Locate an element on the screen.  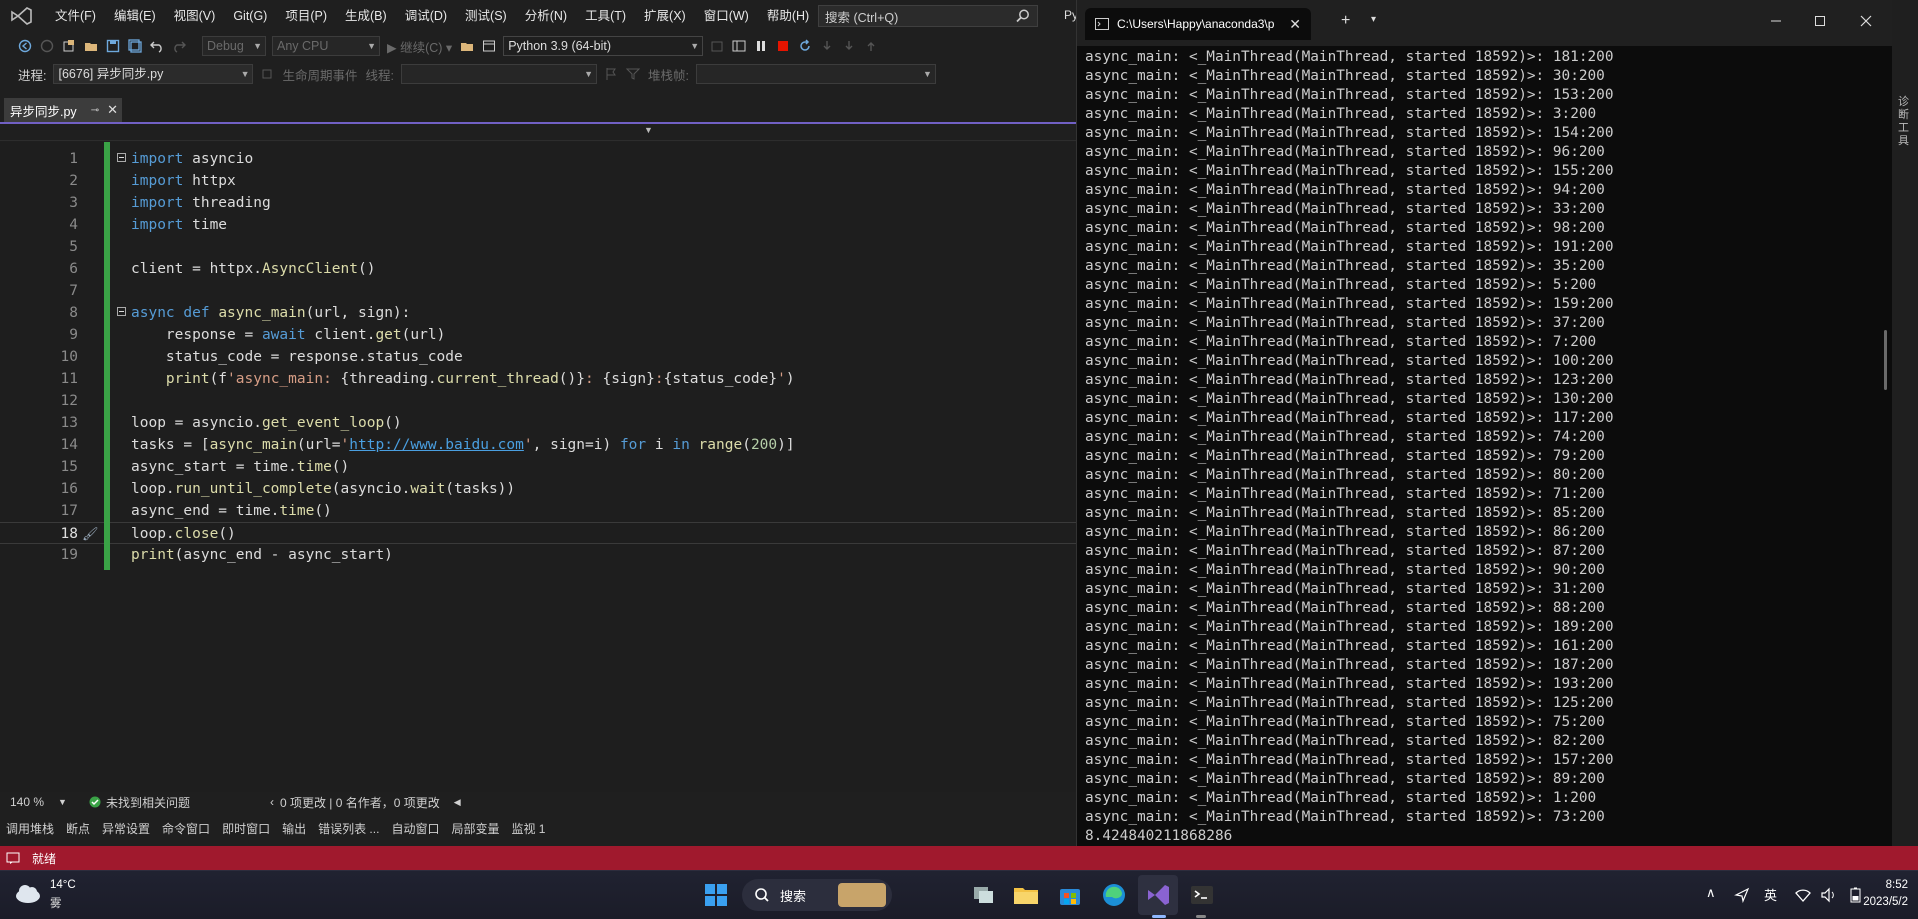
clock-date: 2023/5/2 is located at coordinates (1874, 902).